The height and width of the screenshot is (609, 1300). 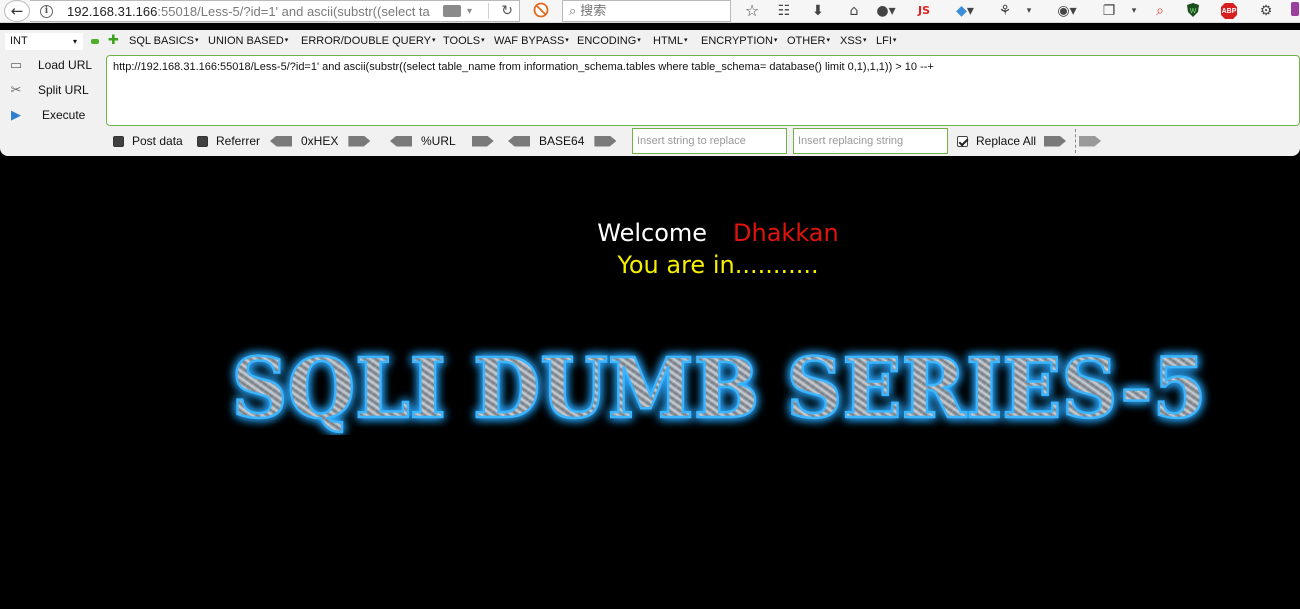 I want to click on replace-all-label: Replace All, so click(x=1006, y=141).